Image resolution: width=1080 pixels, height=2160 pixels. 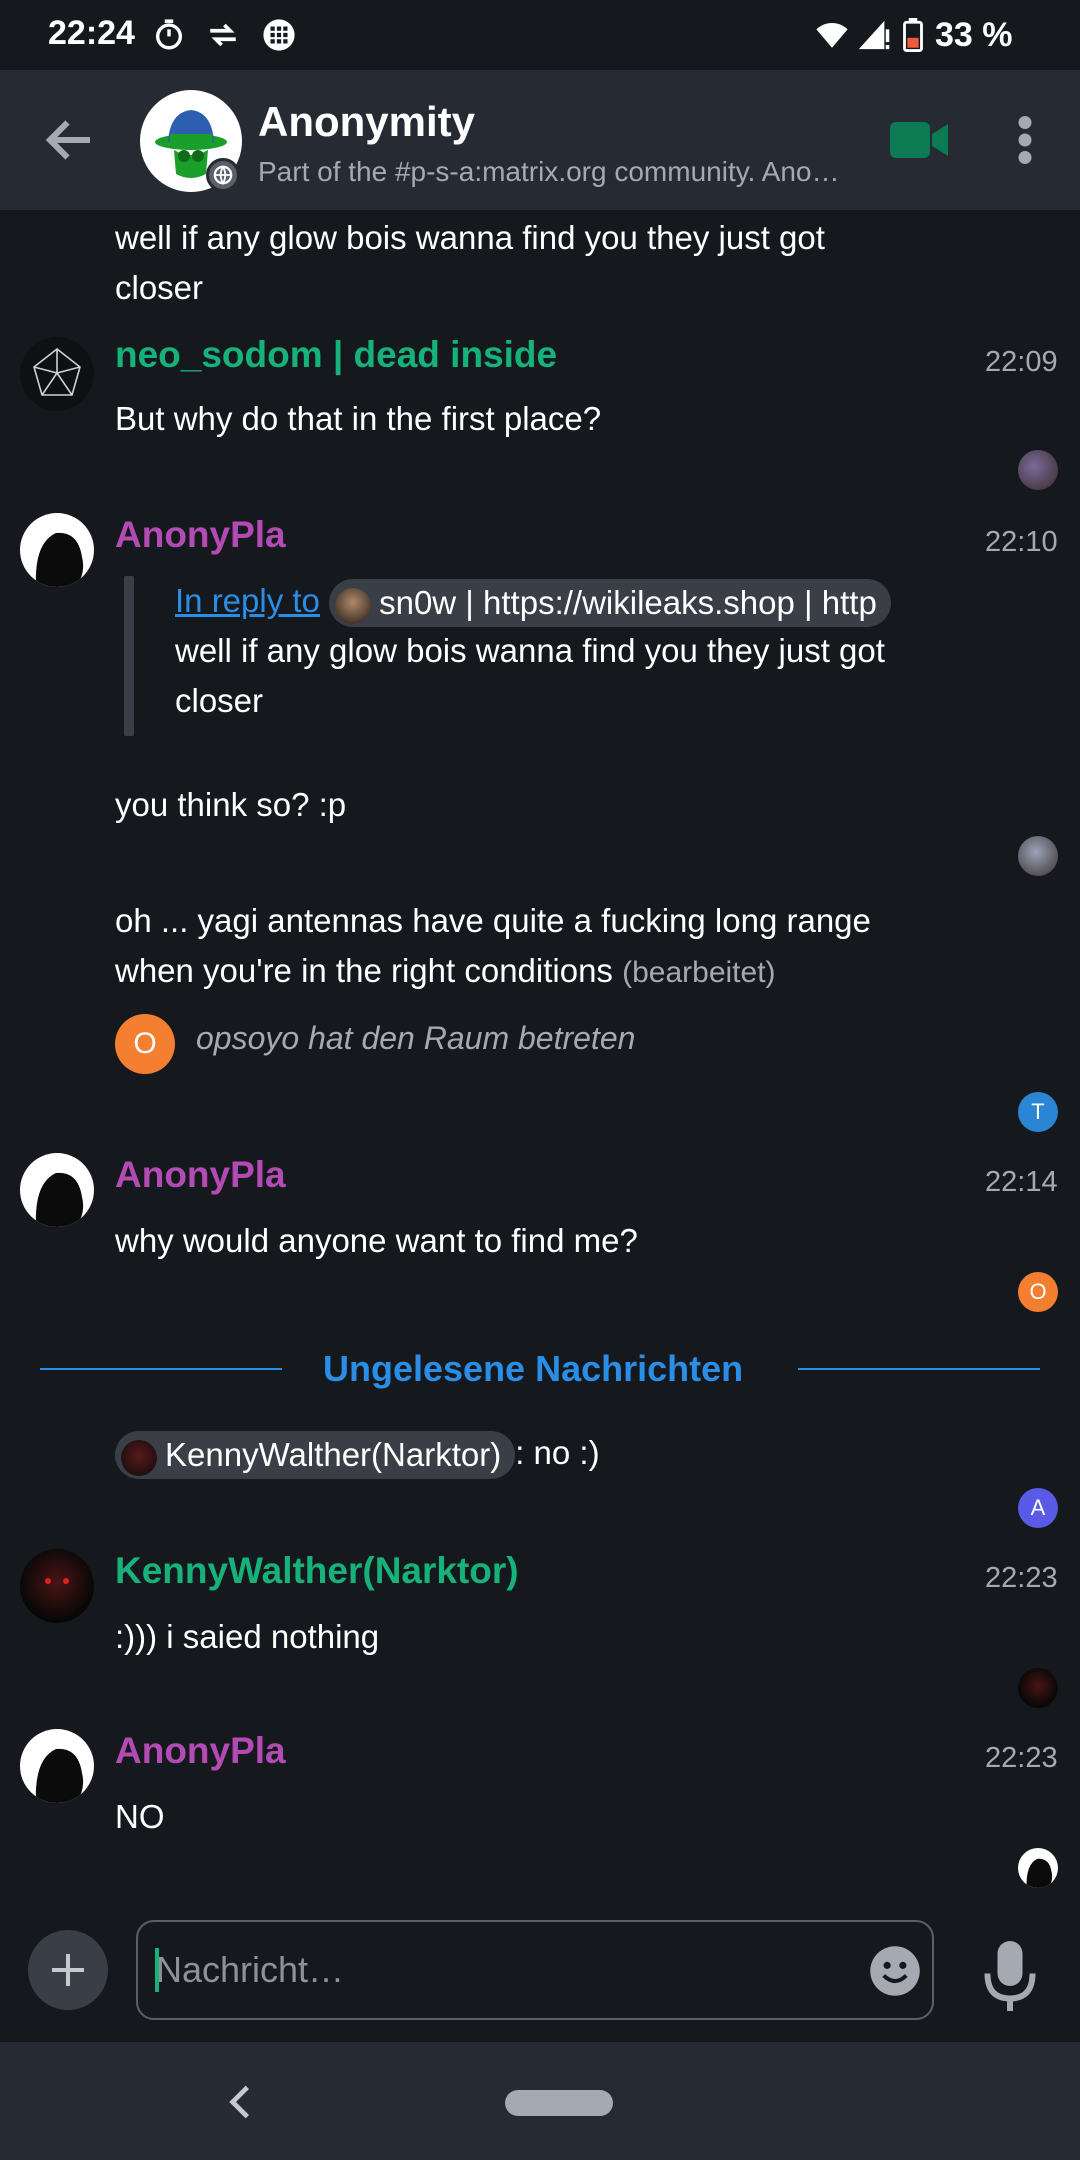 What do you see at coordinates (157, 1970) in the screenshot?
I see `text-cursor` at bounding box center [157, 1970].